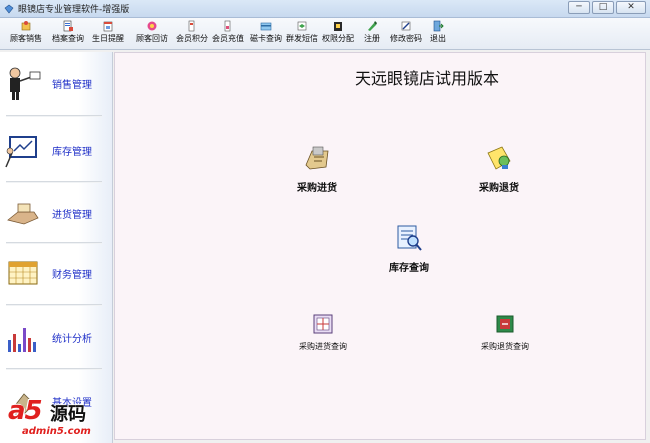 This screenshot has width=650, height=443. I want to click on sales-person-icon, so click(25, 83).